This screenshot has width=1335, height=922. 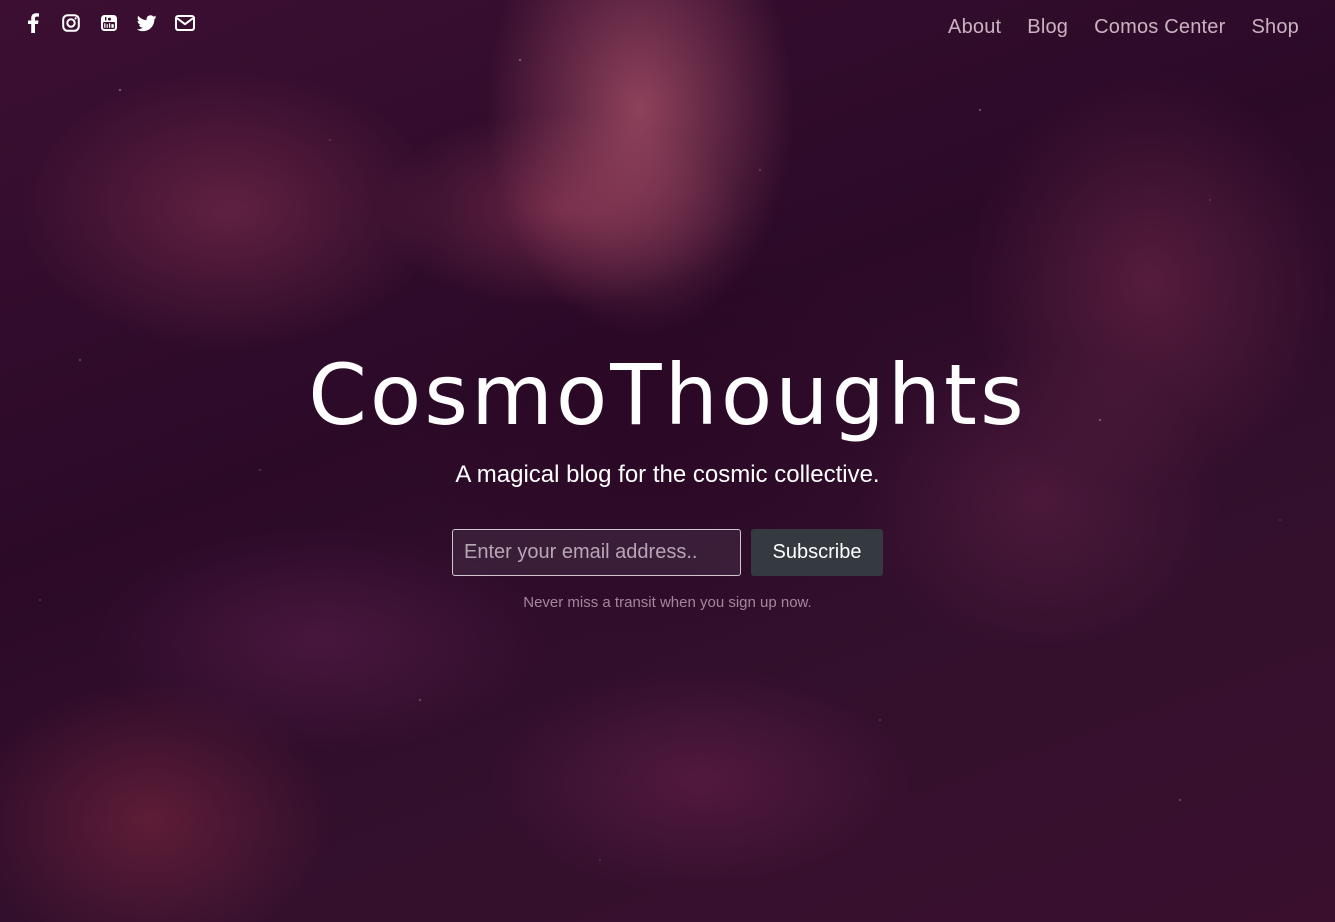 I want to click on email-link, so click(x=185, y=23).